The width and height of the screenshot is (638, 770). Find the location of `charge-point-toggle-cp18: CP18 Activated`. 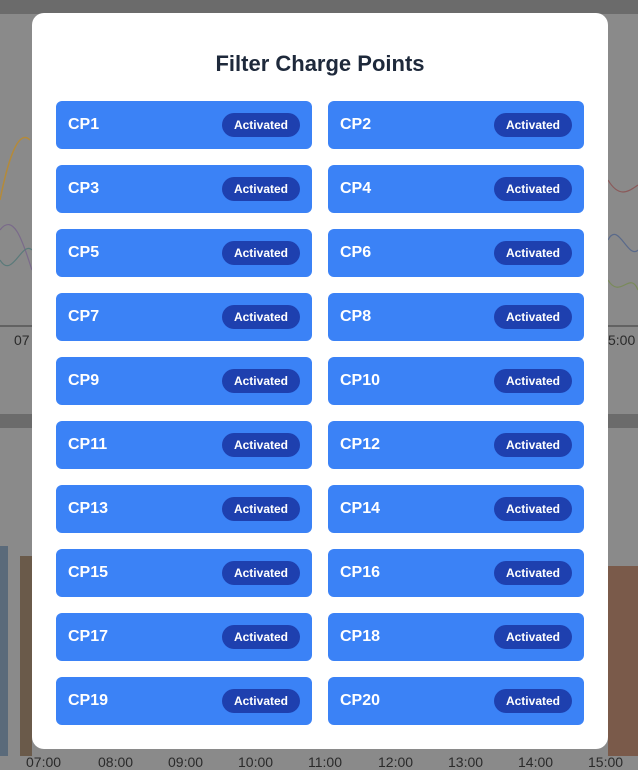

charge-point-toggle-cp18: CP18 Activated is located at coordinates (456, 637).